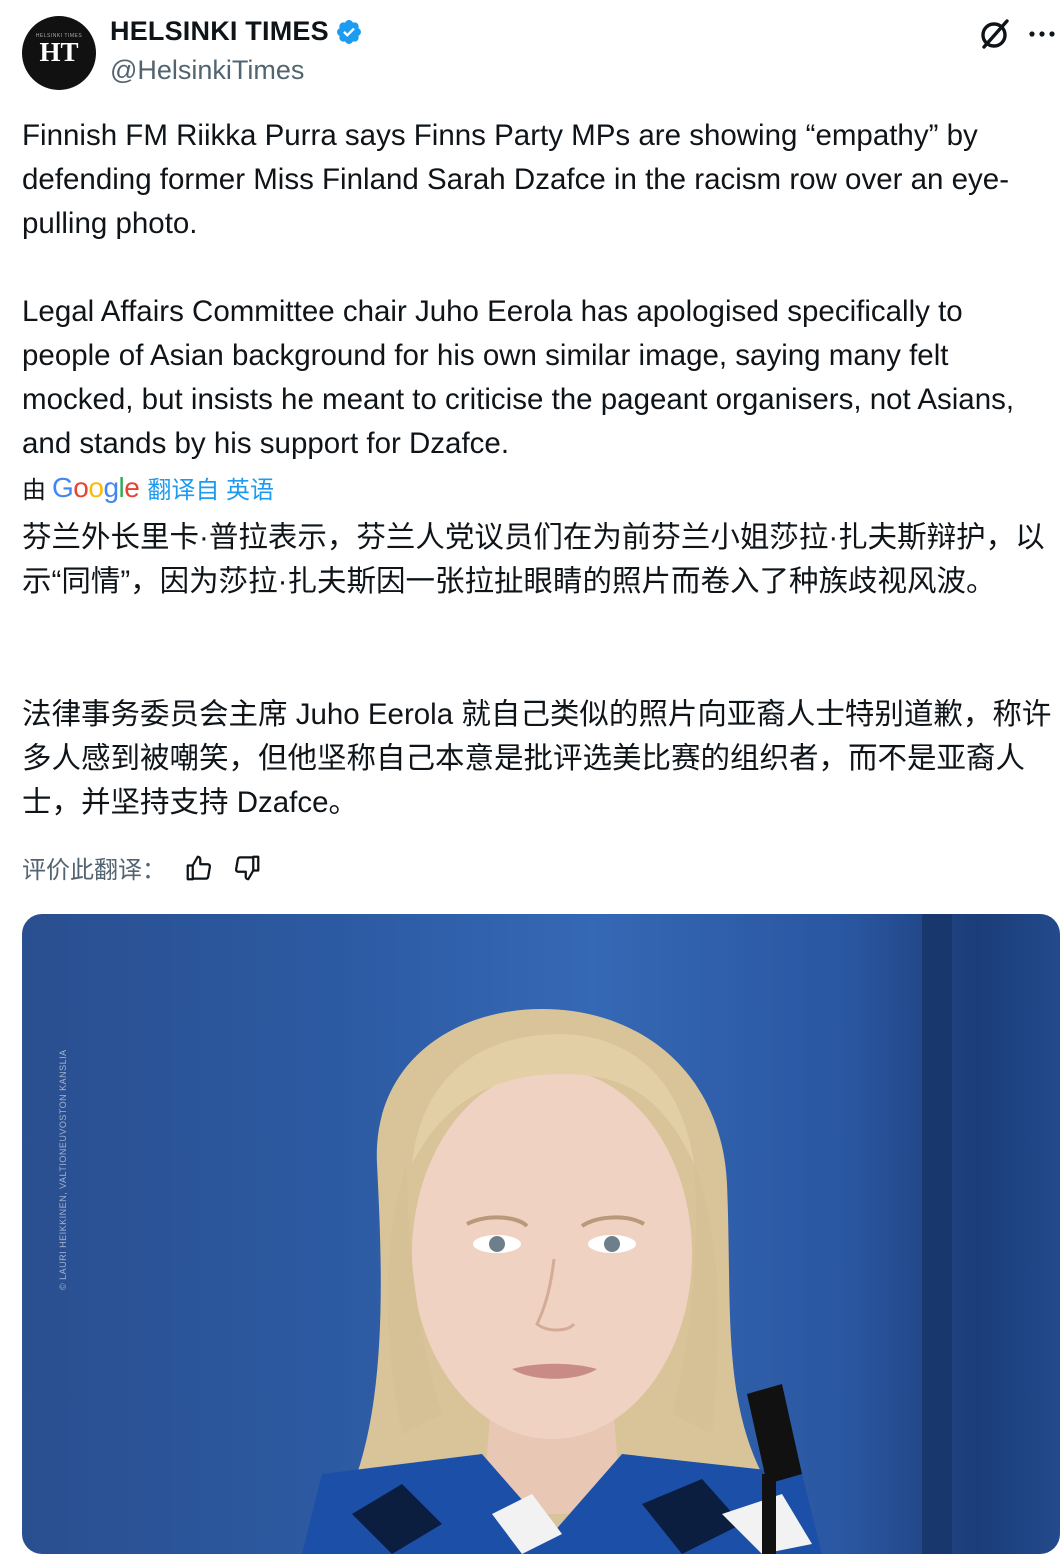 This screenshot has height=1554, width=1064. I want to click on thumbs-up-icon, so click(199, 868).